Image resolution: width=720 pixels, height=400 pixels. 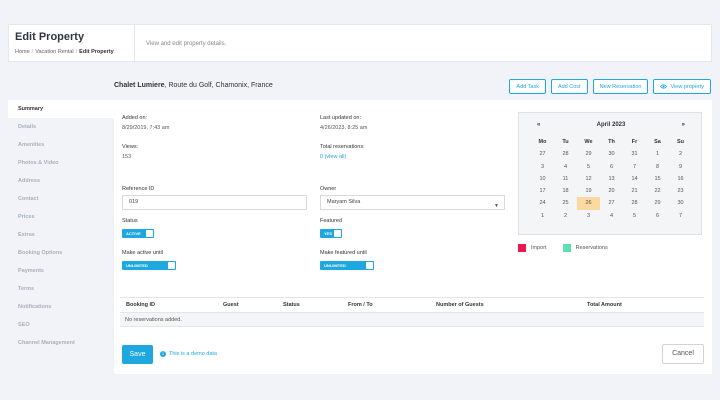 What do you see at coordinates (231, 305) in the screenshot?
I see `col-guest: Guest` at bounding box center [231, 305].